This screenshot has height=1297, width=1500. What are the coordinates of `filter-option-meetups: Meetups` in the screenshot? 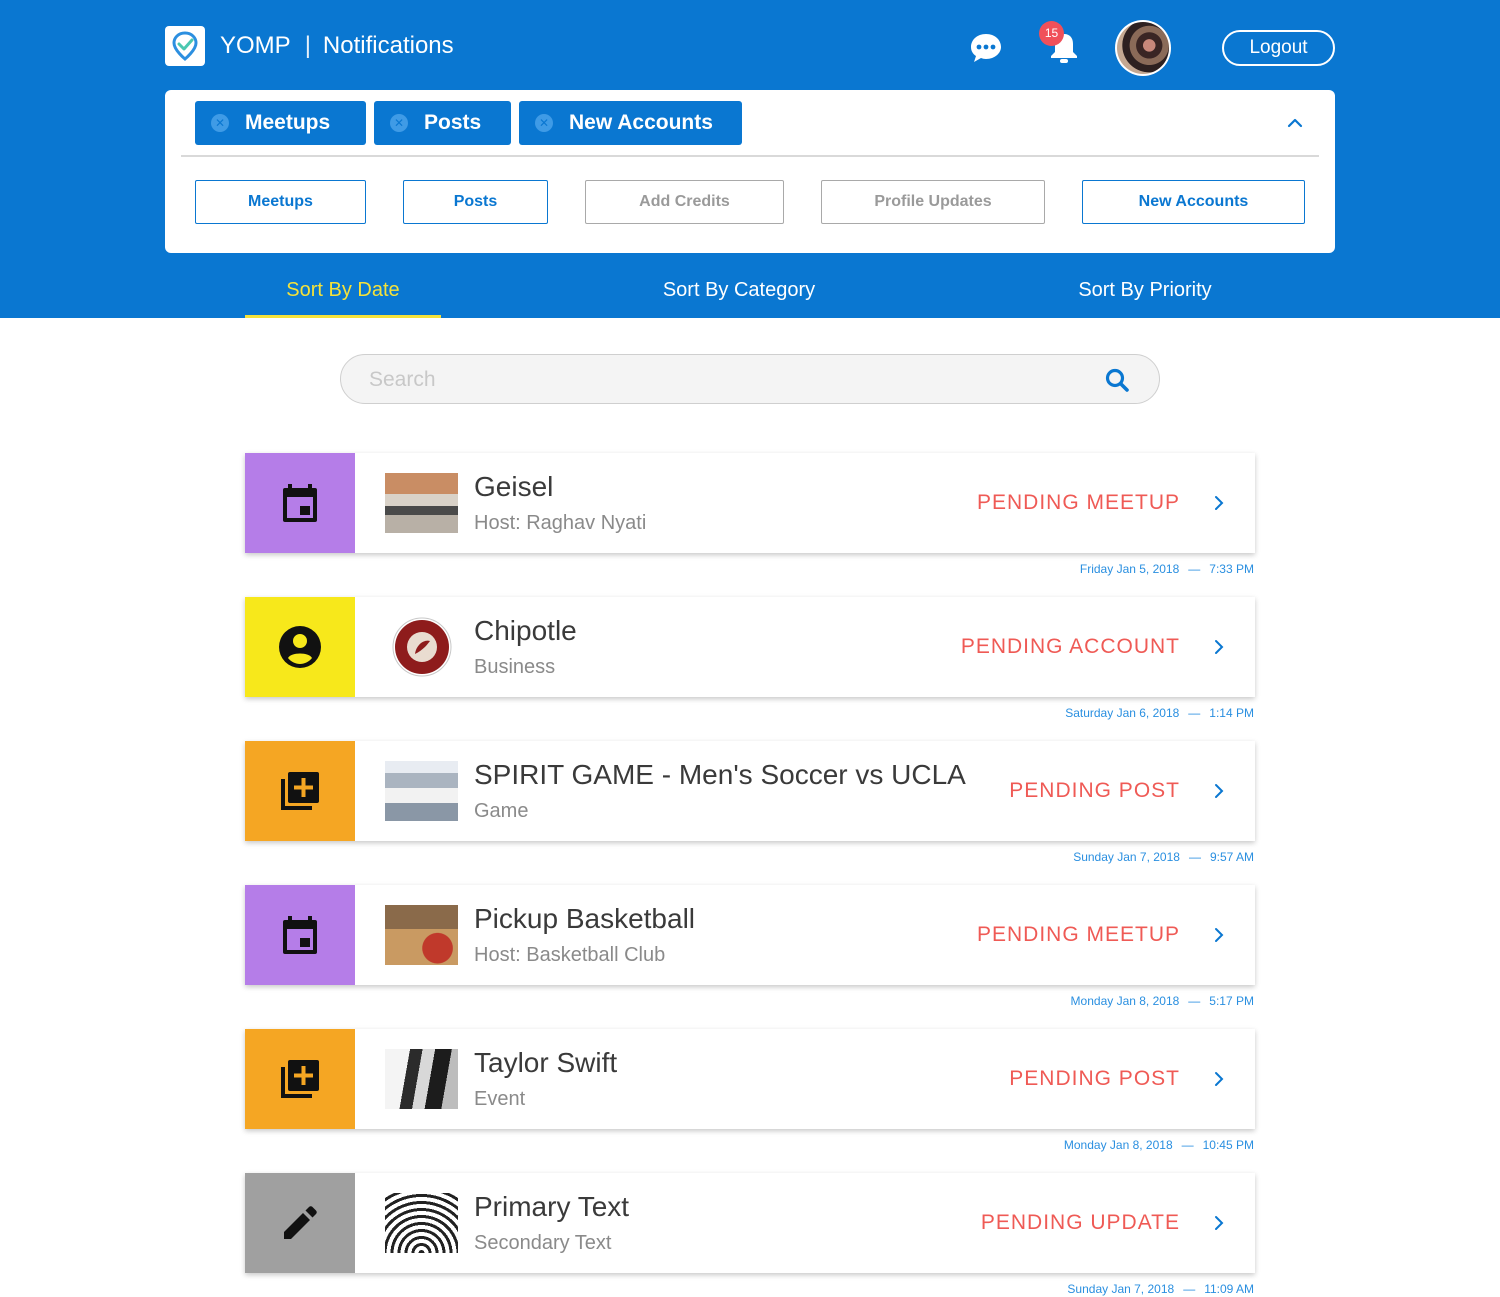 It's located at (280, 202).